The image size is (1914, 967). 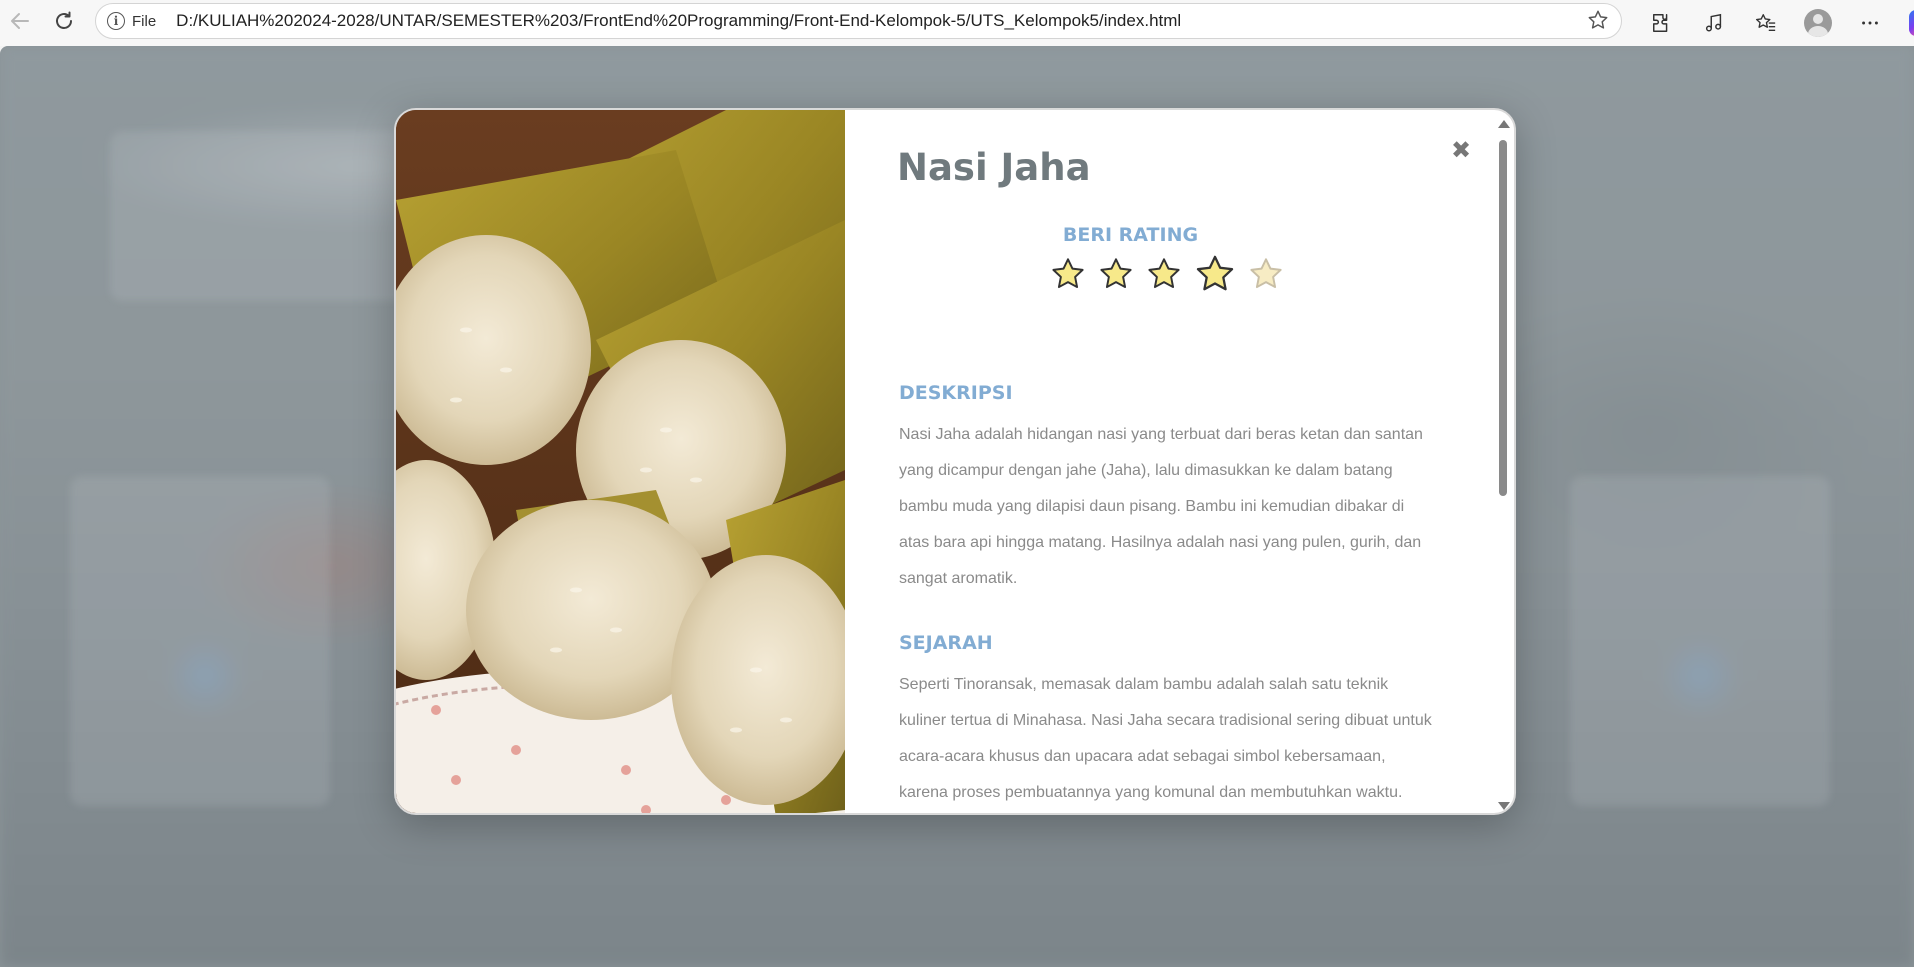 I want to click on modal-scrollbar, so click(x=1503, y=465).